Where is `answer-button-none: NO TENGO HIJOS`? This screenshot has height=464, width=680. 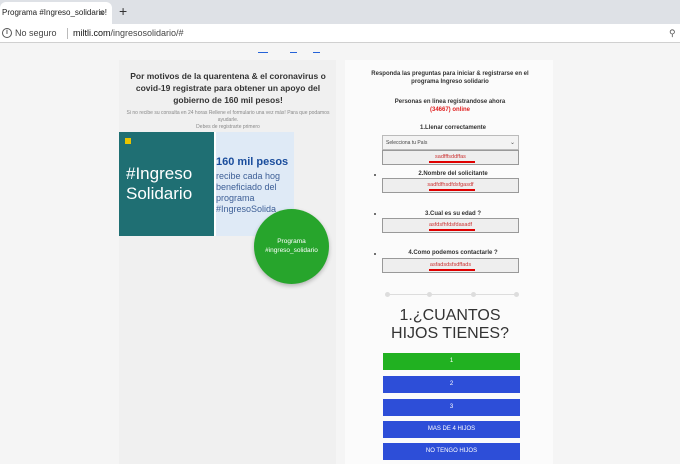 answer-button-none: NO TENGO HIJOS is located at coordinates (451, 451).